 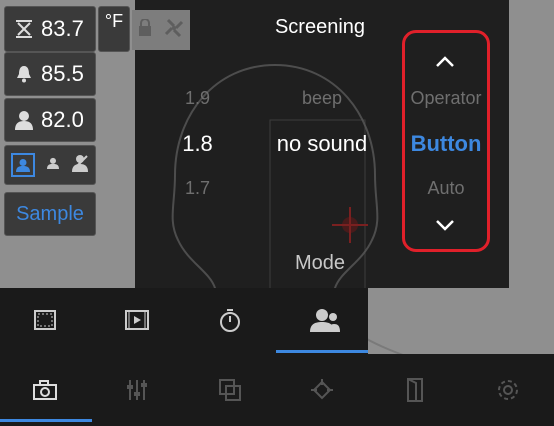 I want to click on overlay-icon, so click(x=230, y=390).